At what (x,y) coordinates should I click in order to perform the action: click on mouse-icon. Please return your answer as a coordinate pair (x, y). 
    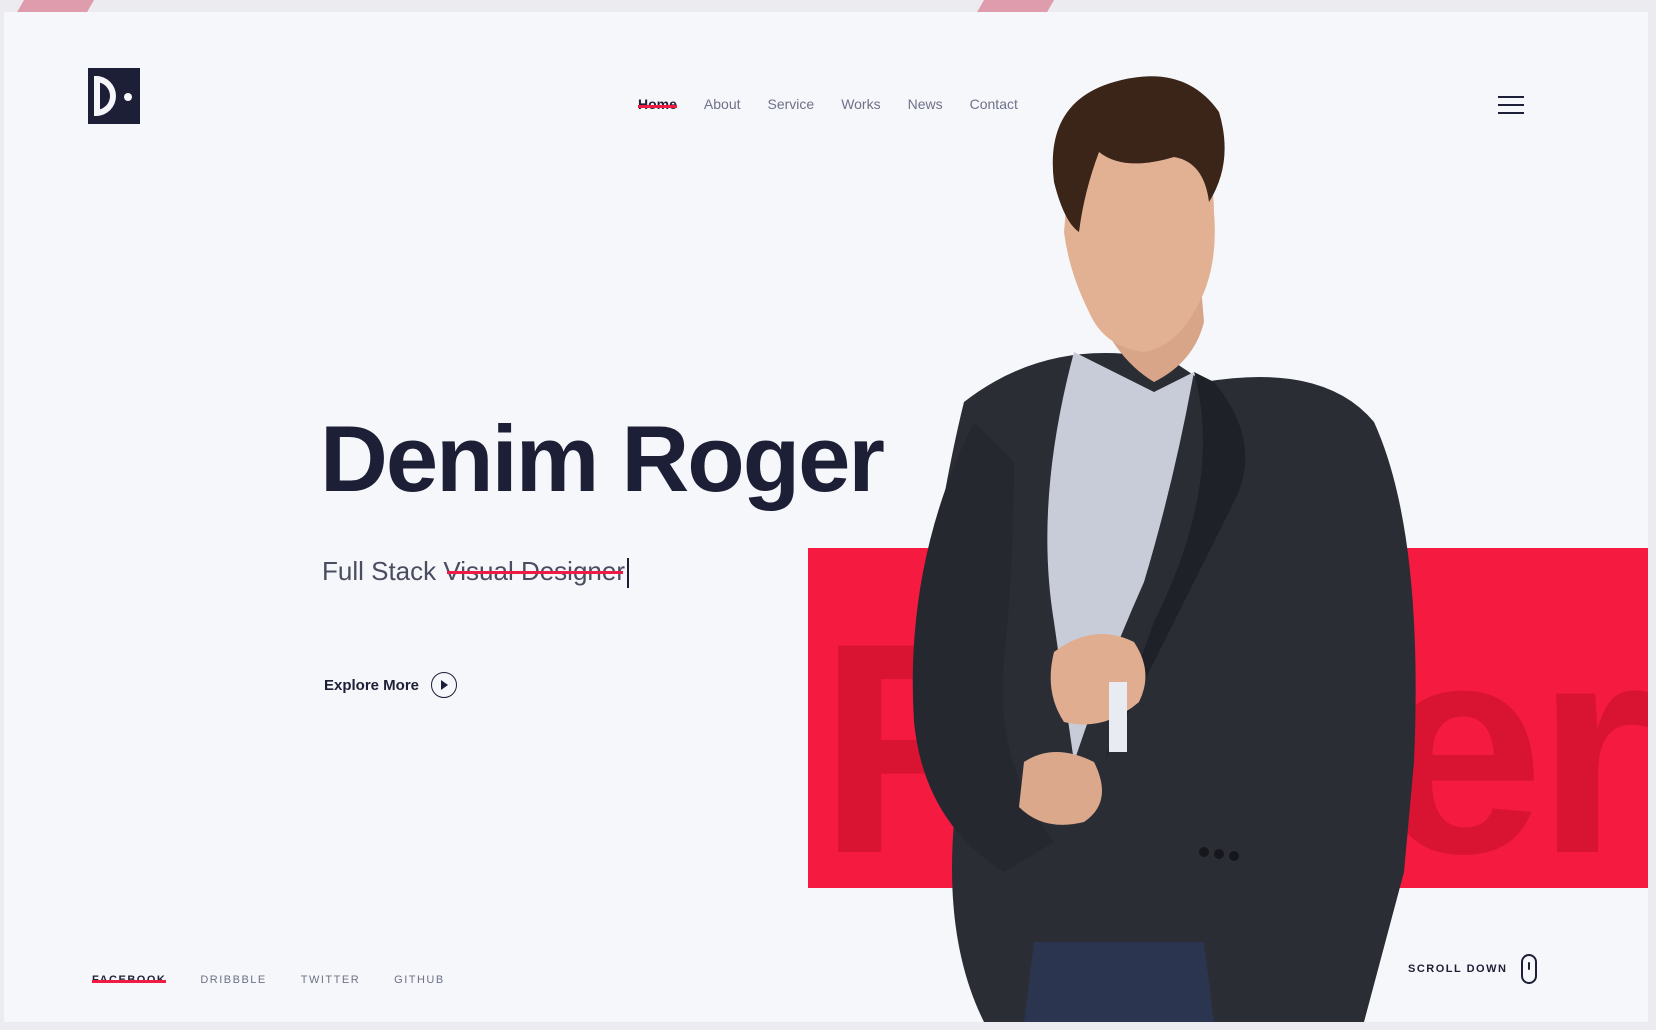
    Looking at the image, I should click on (1529, 969).